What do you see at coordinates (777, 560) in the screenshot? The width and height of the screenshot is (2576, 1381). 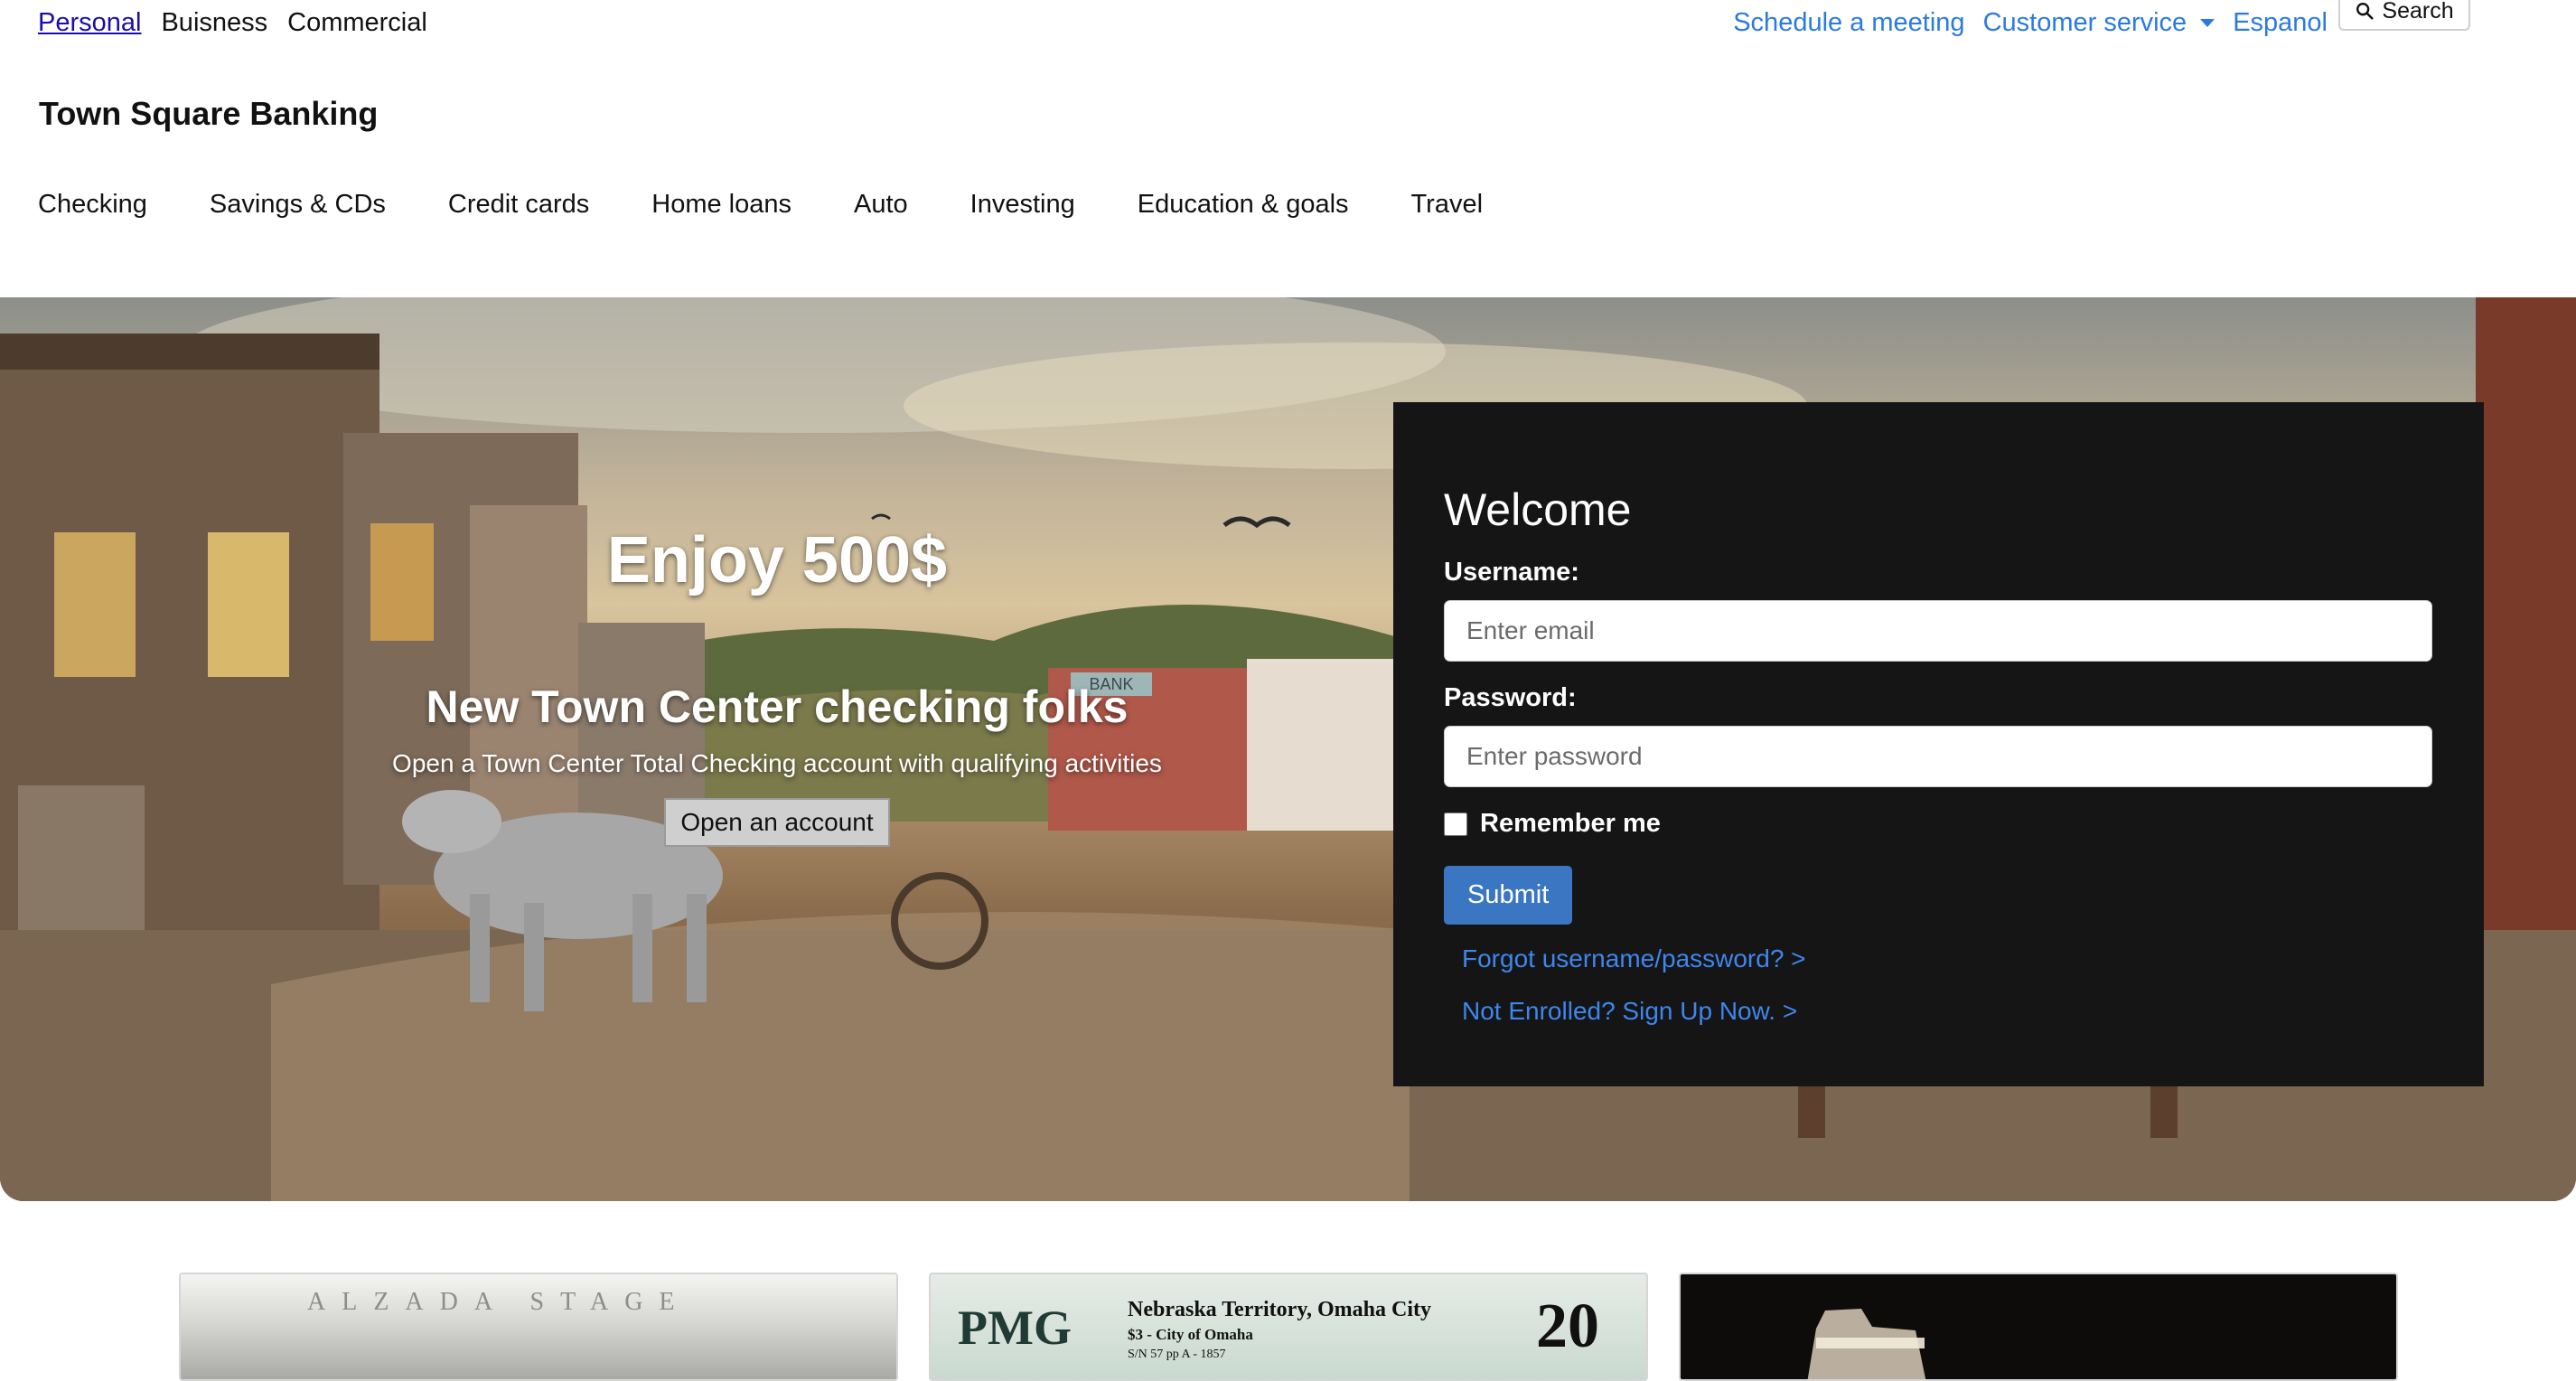 I see `promo-headline: Enjoy 500$` at bounding box center [777, 560].